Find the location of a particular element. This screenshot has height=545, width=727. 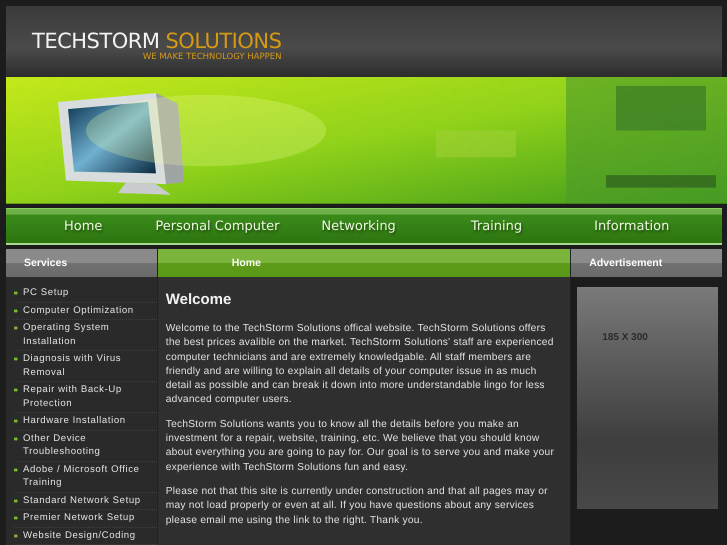

paragraph: TechStorm Solutions wants you to know all the details before you make an investment for a repair, website, training, etc. We believe that you should know about everything you are going to pay for. Our goal is to serve you and make your experience with TechStorm Solutions fun and easy. is located at coordinates (361, 446).